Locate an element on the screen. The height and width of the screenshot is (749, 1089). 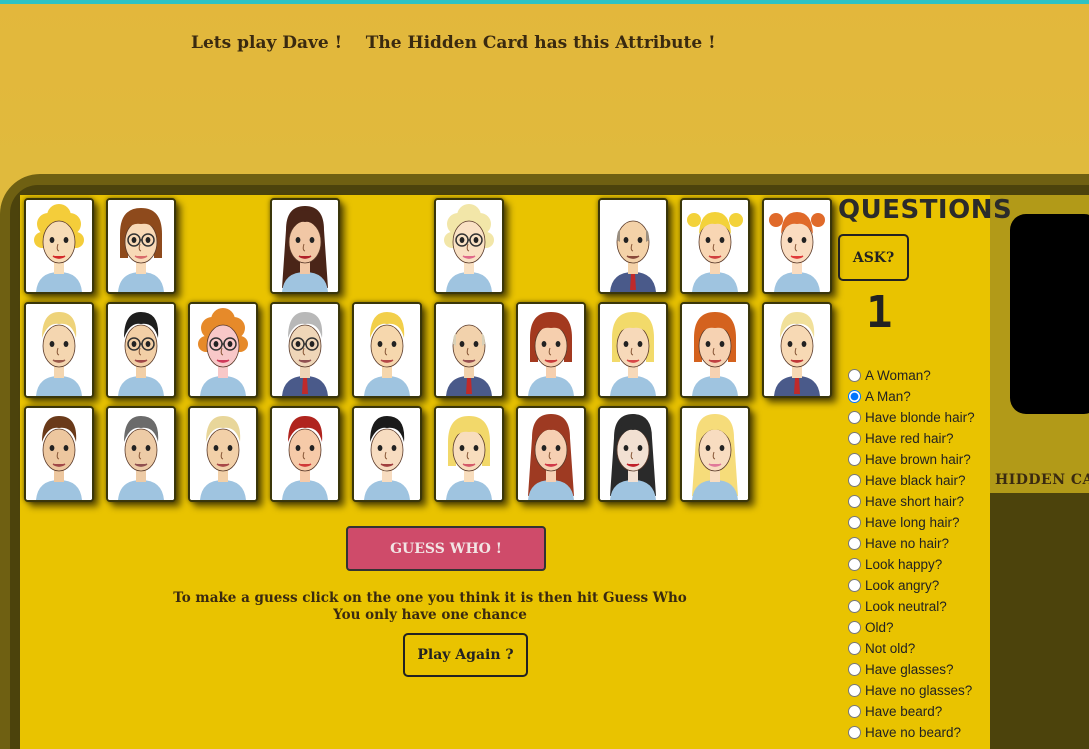
card-grey-hair-man is located at coordinates (141, 454).